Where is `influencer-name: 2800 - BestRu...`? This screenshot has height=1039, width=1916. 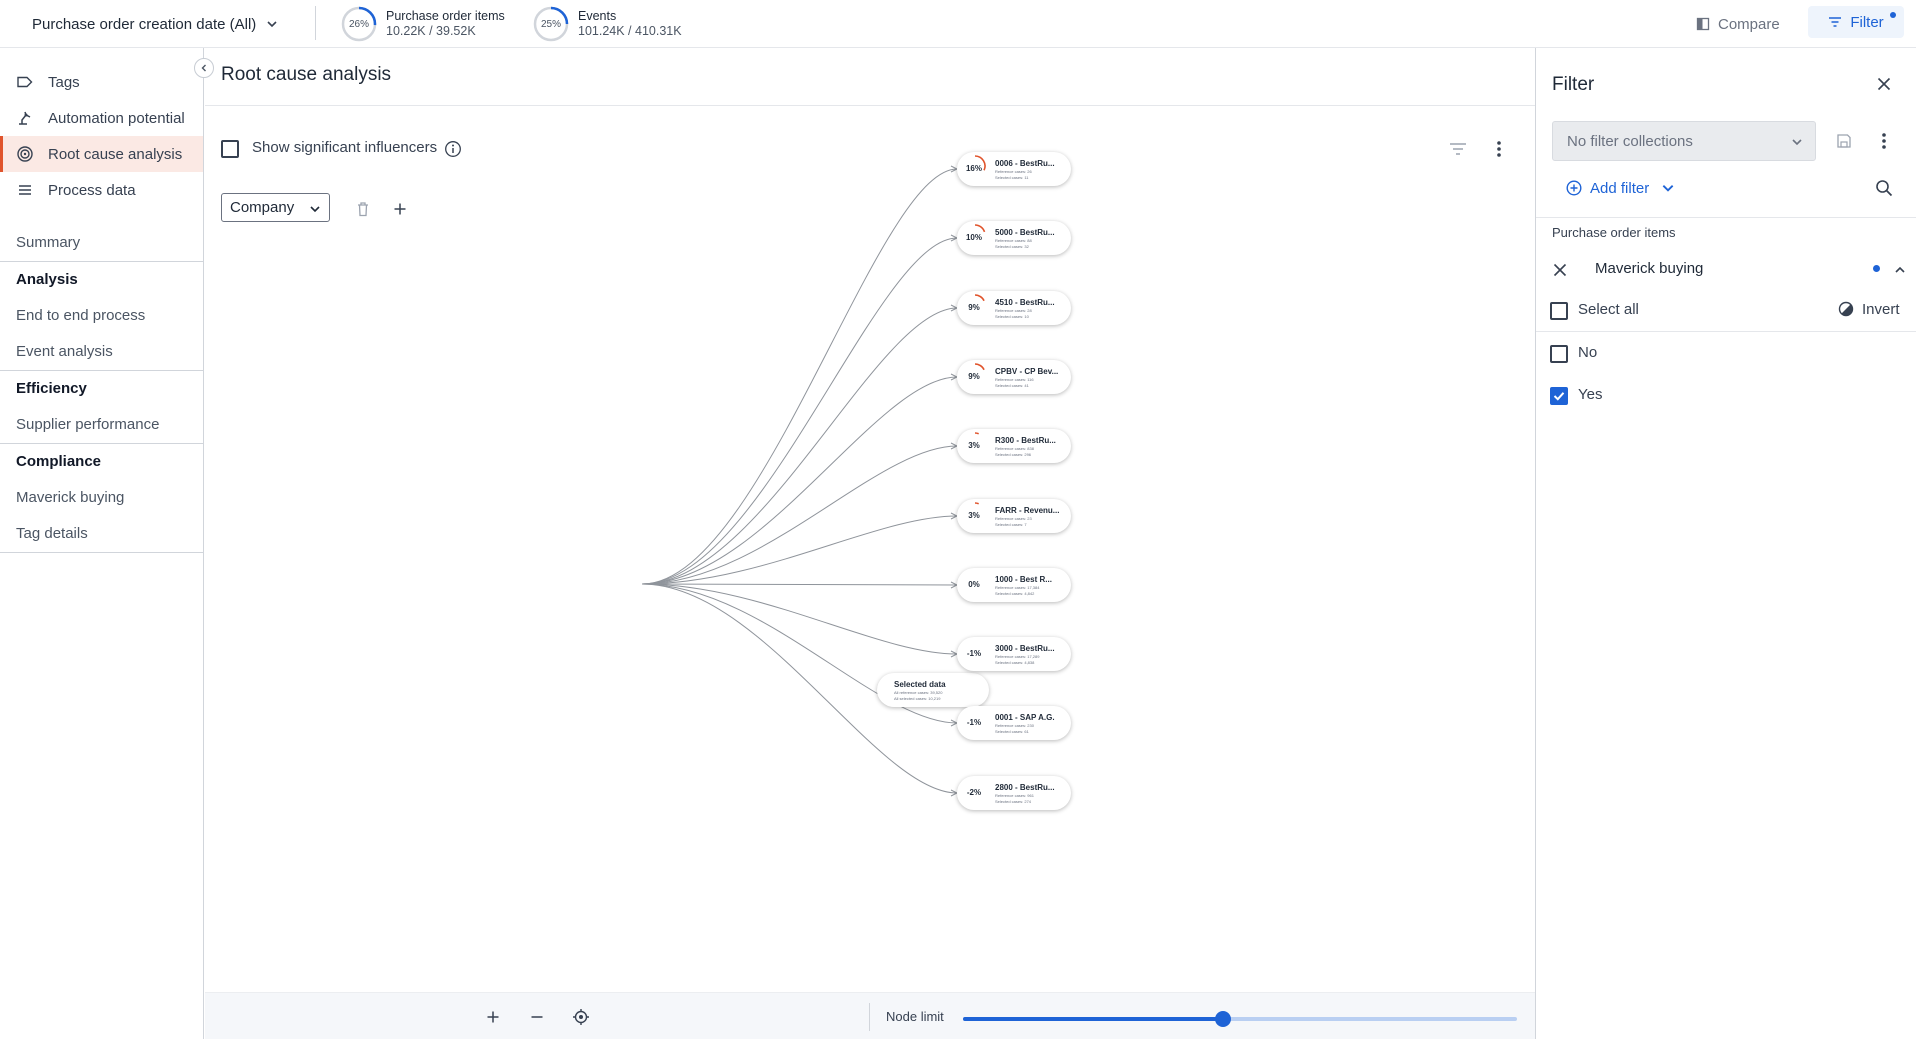 influencer-name: 2800 - BestRu... is located at coordinates (1025, 787).